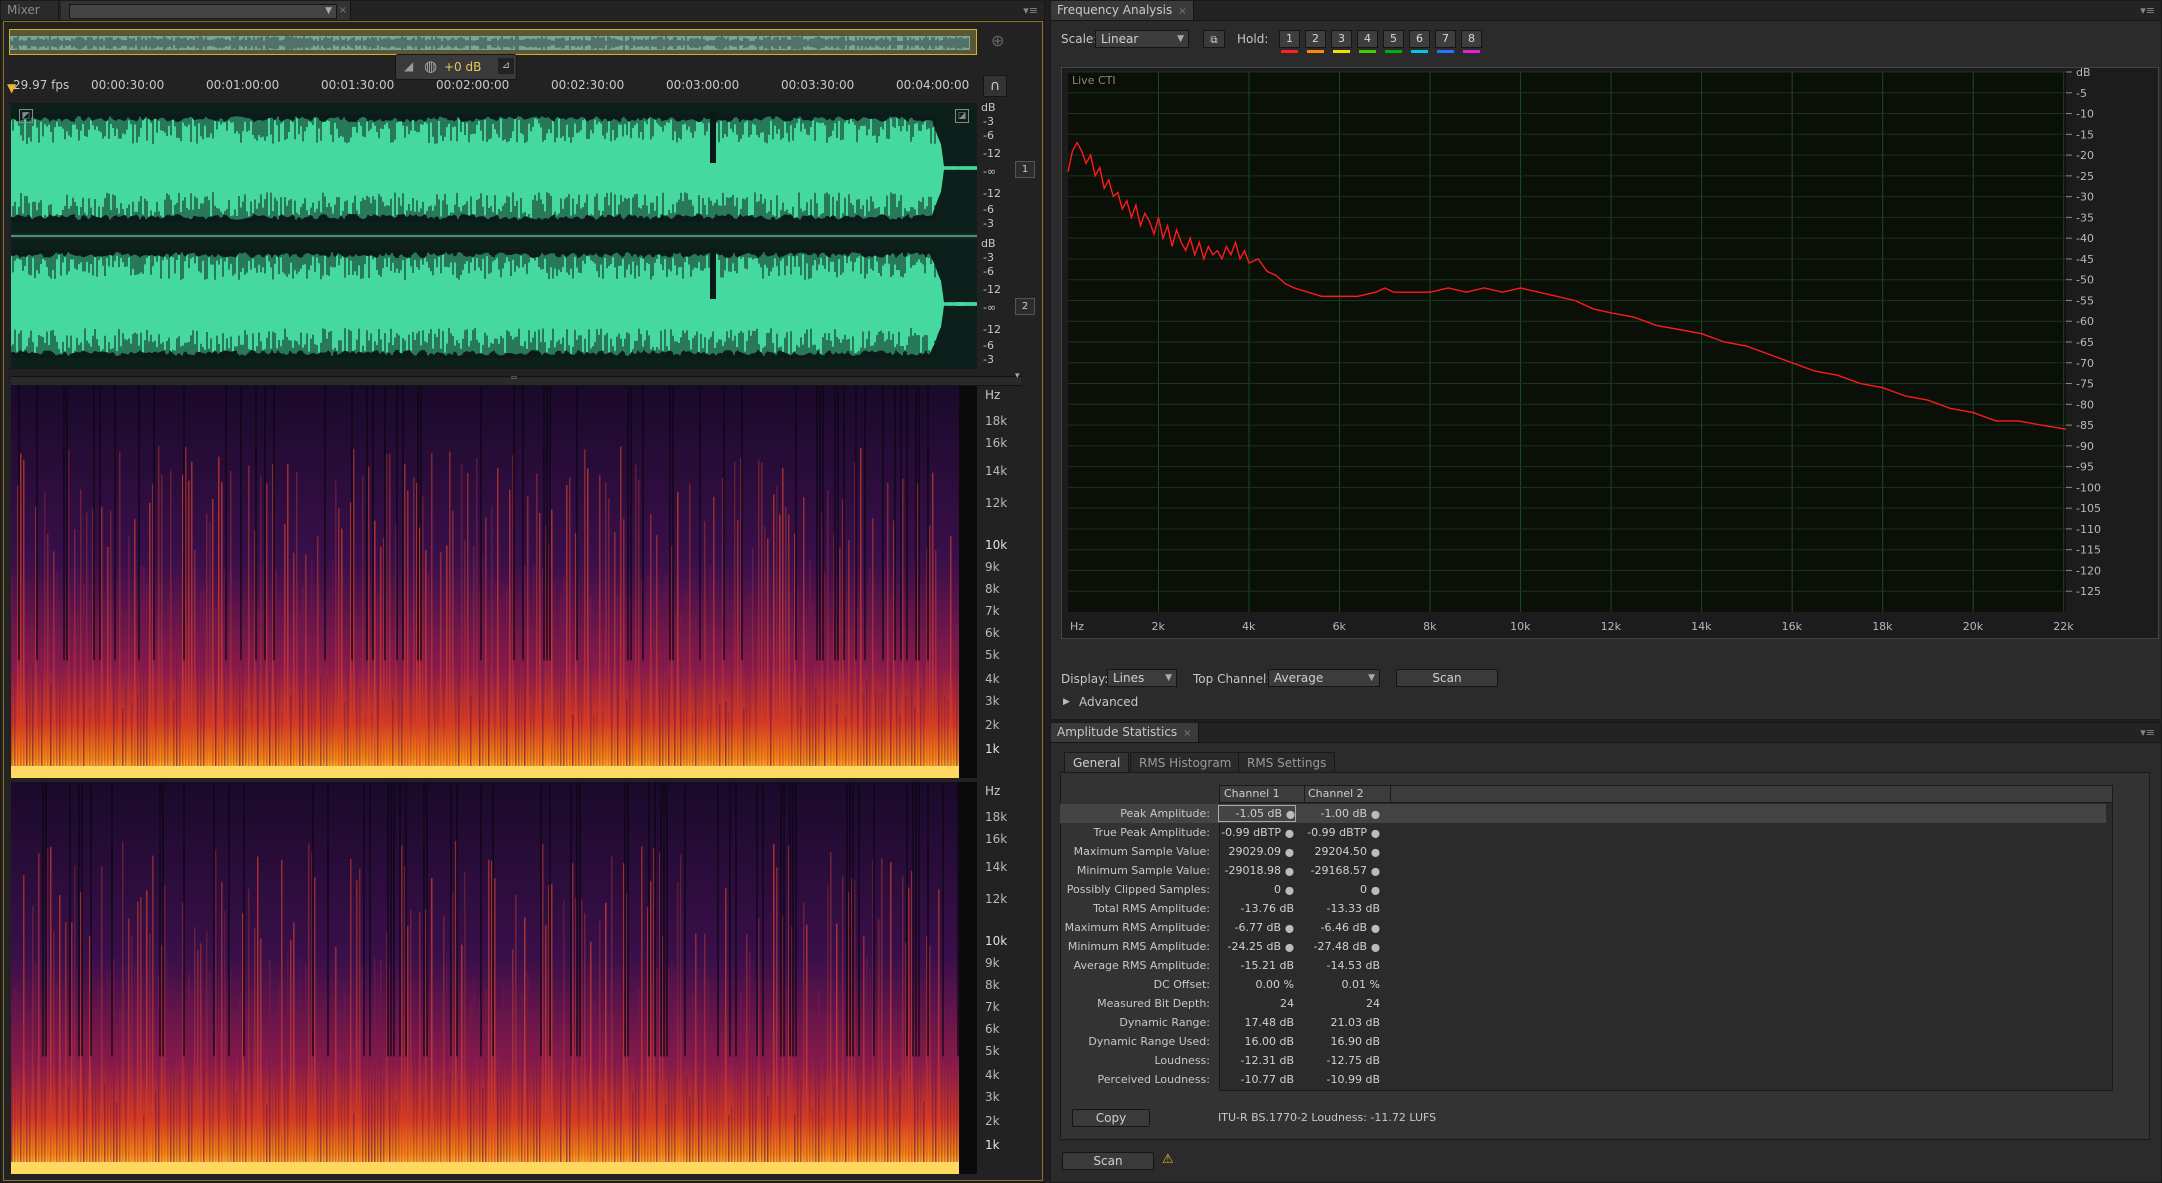 The width and height of the screenshot is (2162, 1183). I want to click on stats-cell-channel-2: -14.53 dB, so click(1342, 965).